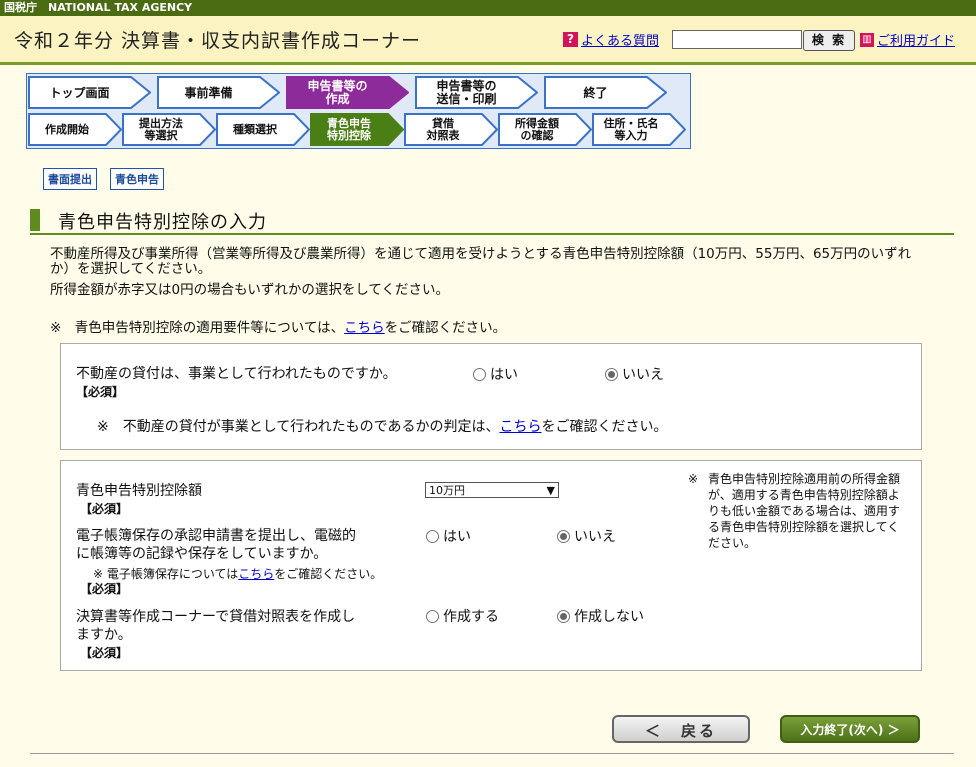 The image size is (976, 767). What do you see at coordinates (103, 179) in the screenshot?
I see `mode-tags: 書面提出 青色申告` at bounding box center [103, 179].